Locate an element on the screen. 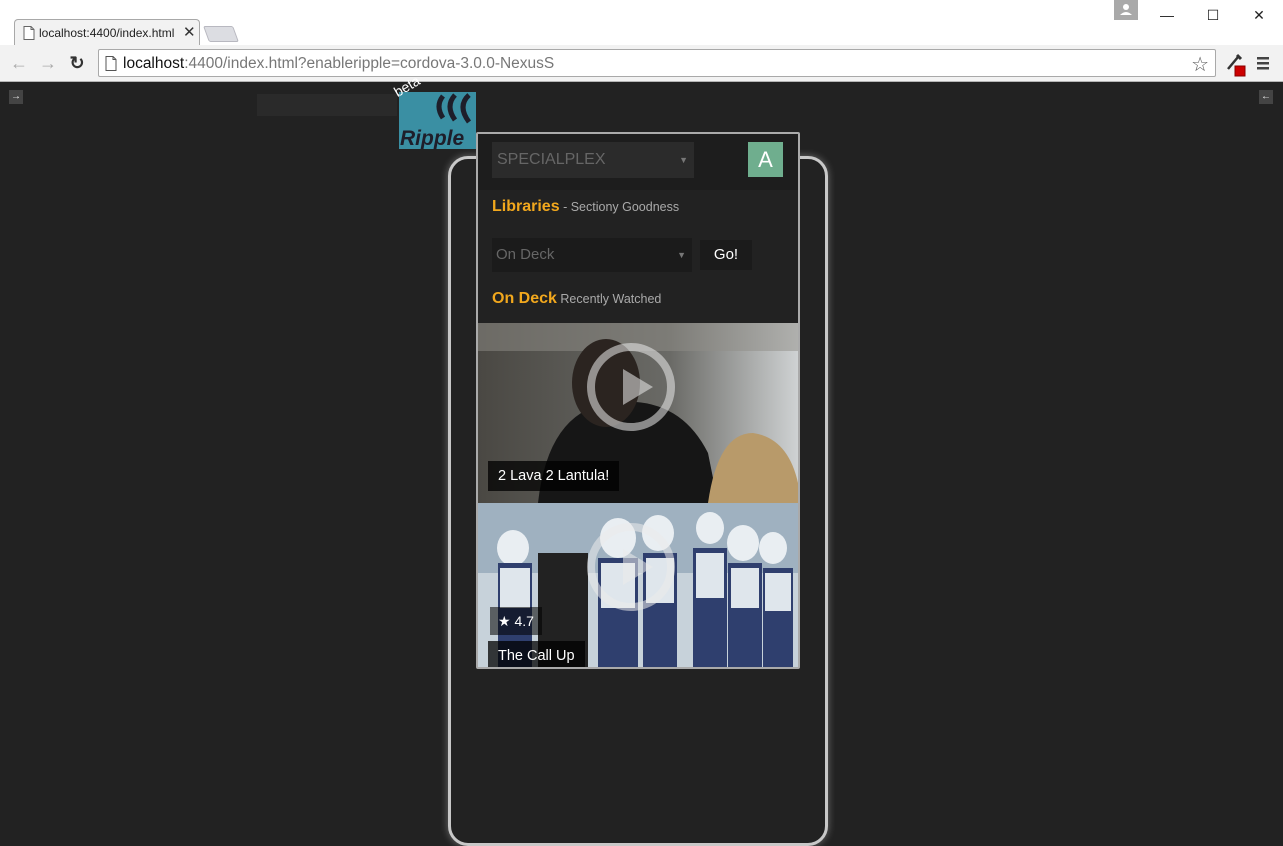 Image resolution: width=1283 pixels, height=846 pixels. right-panel-toggle-icon: ← is located at coordinates (1266, 97).